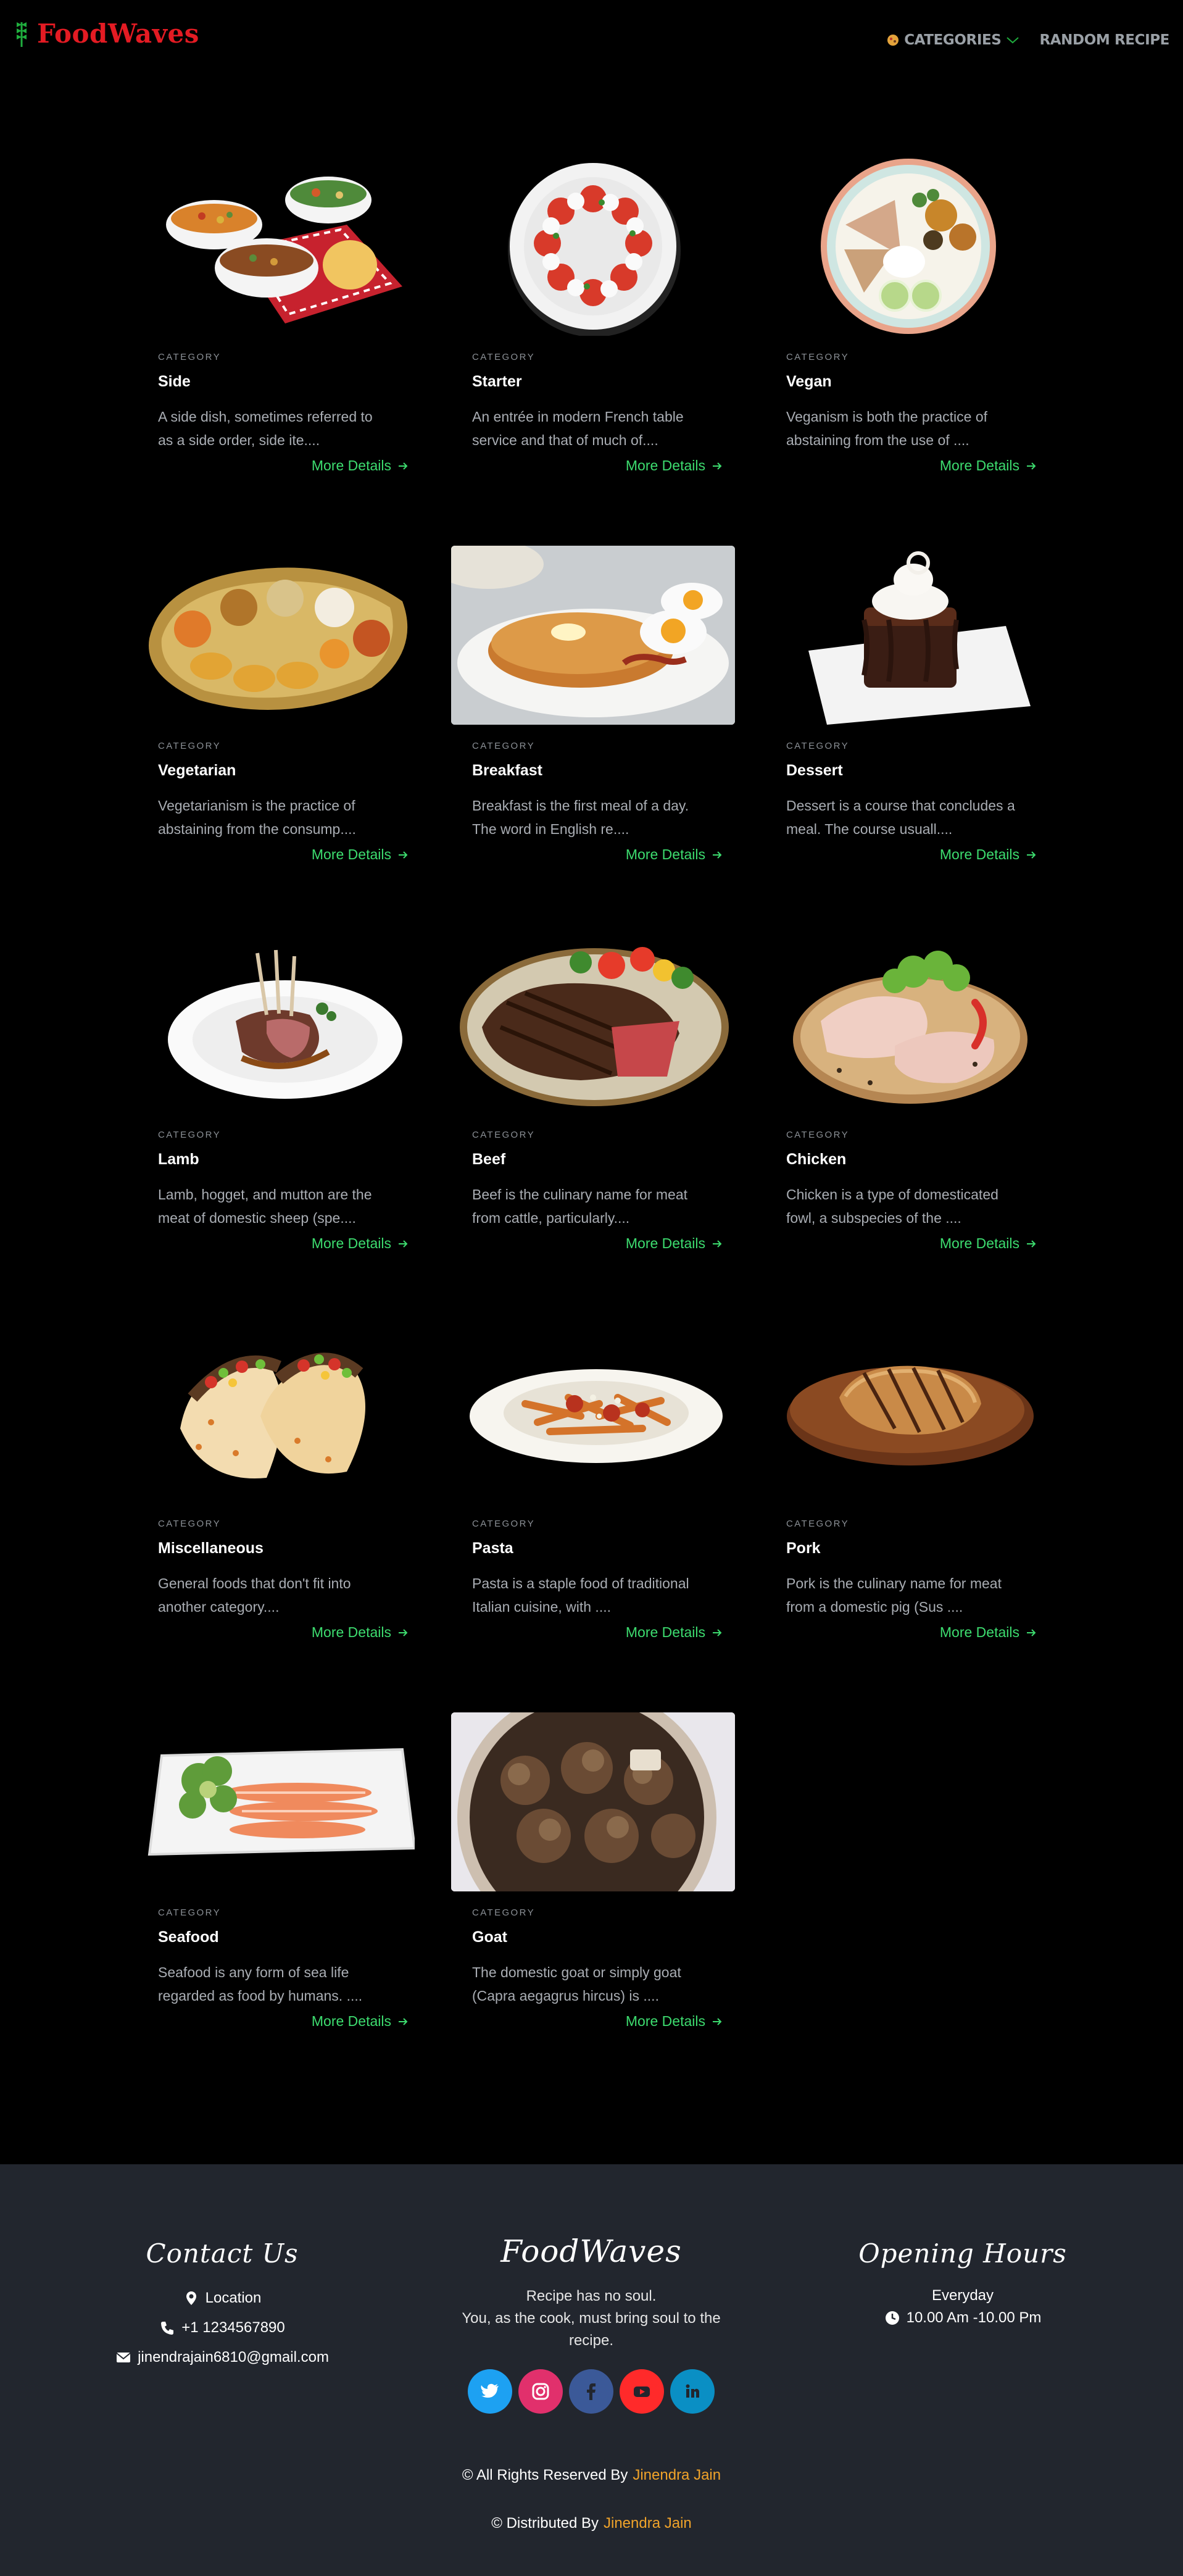 The height and width of the screenshot is (2576, 1183). Describe the element at coordinates (591, 2475) in the screenshot. I see `copyright-line: © All Rights Reserved By Jinendra Jain` at that location.